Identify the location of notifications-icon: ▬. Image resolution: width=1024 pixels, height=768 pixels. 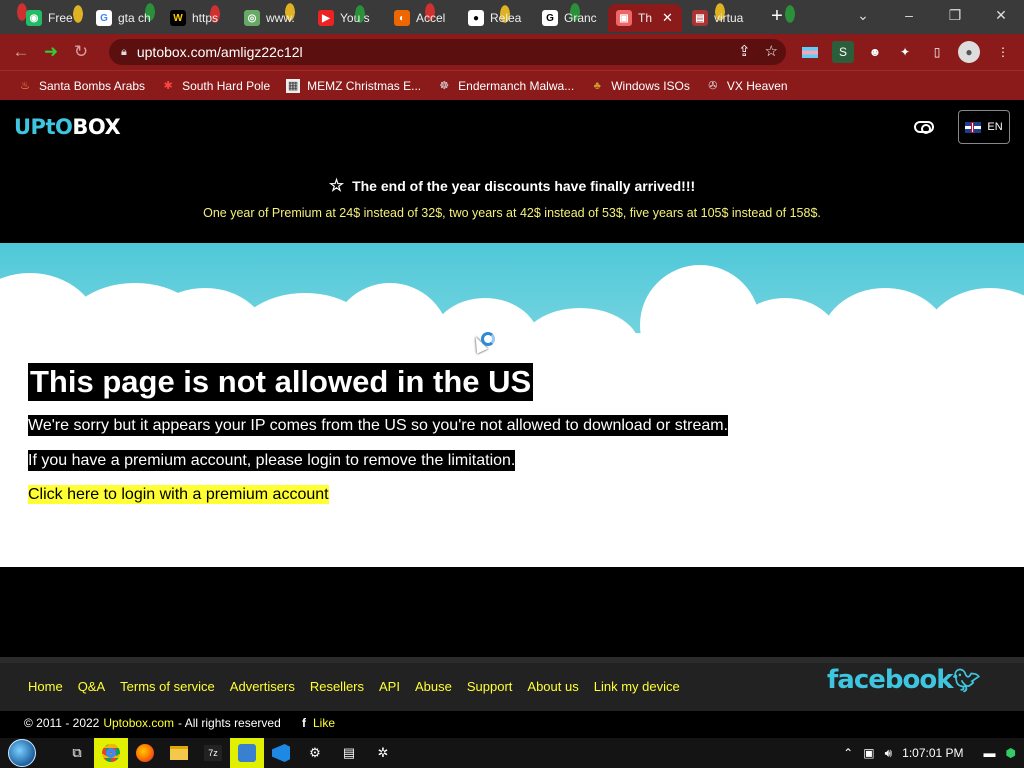
(990, 753).